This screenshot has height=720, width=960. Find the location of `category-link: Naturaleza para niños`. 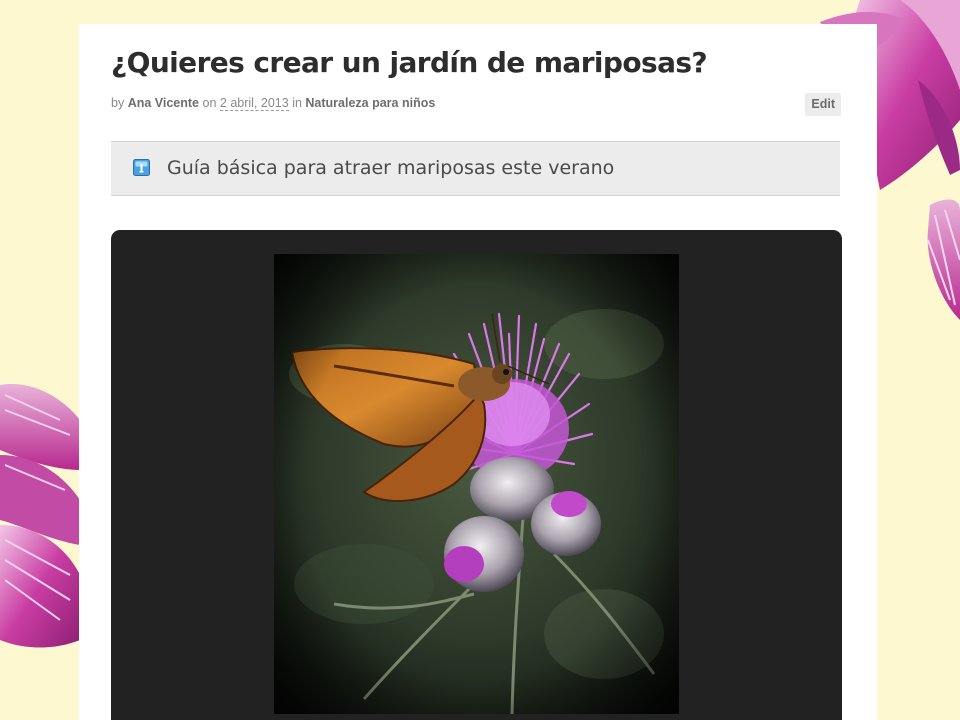

category-link: Naturaleza para niños is located at coordinates (370, 103).